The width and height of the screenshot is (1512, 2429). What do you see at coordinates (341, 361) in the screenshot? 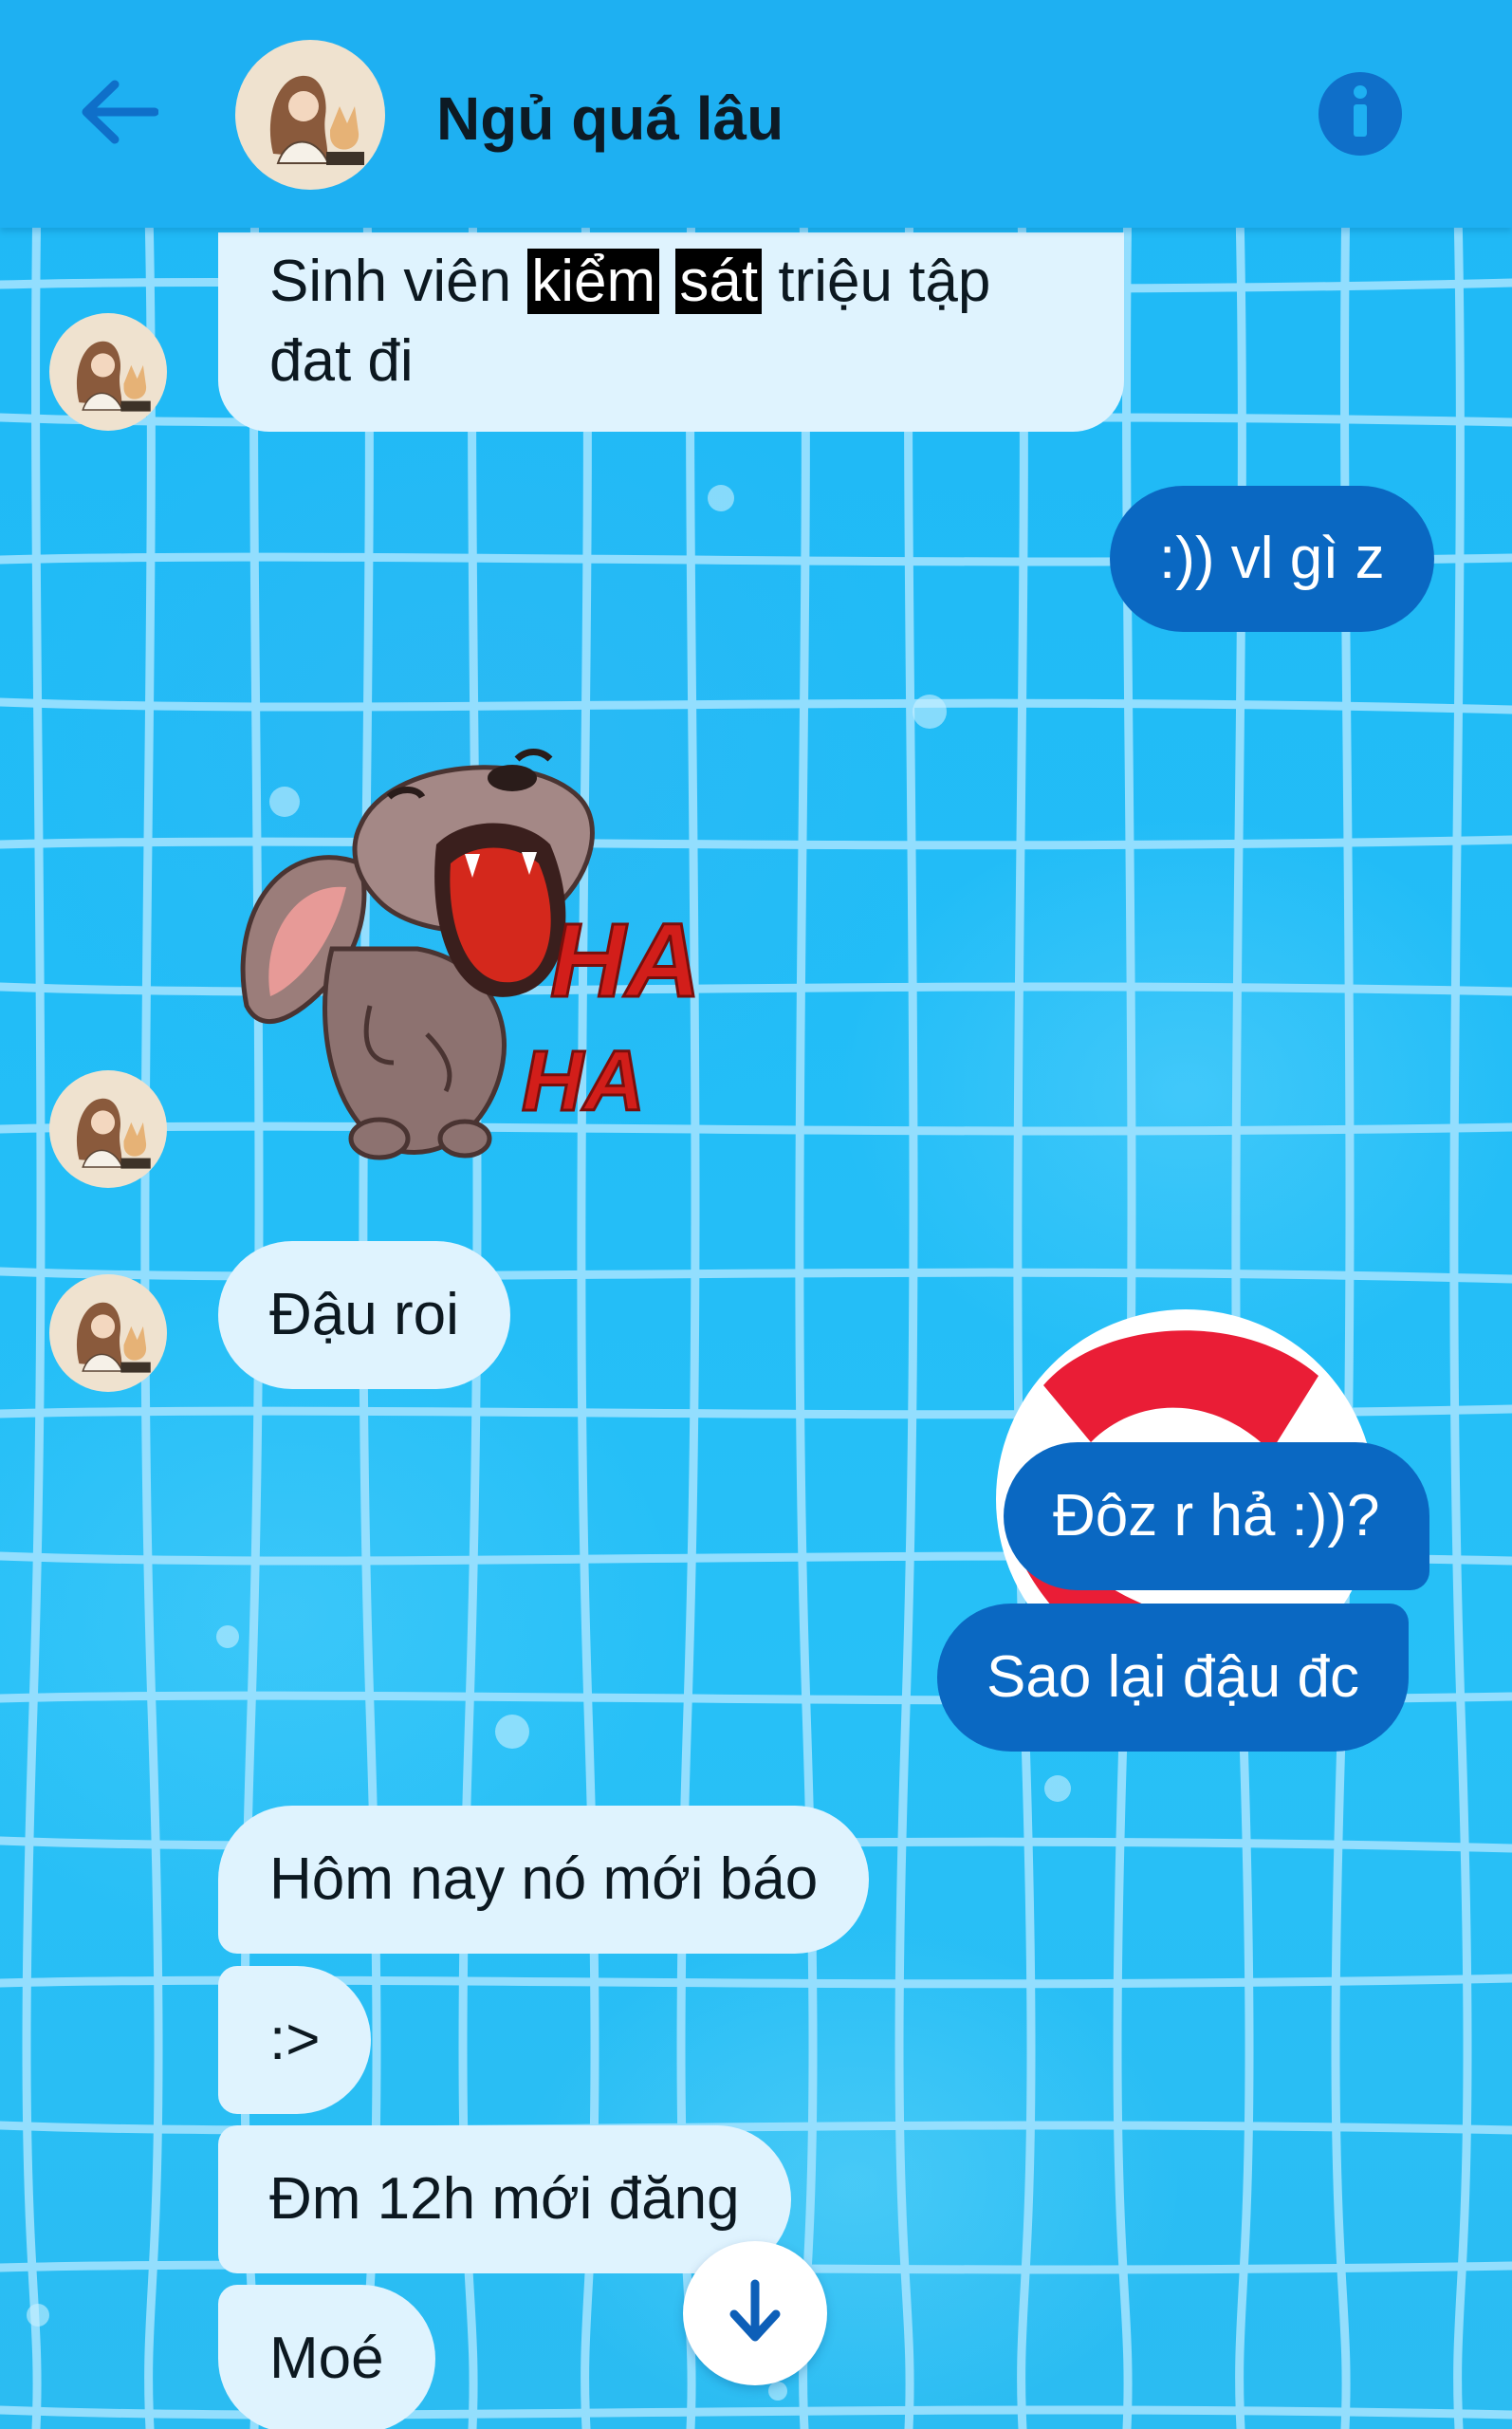
I see `message-line: đat đi` at bounding box center [341, 361].